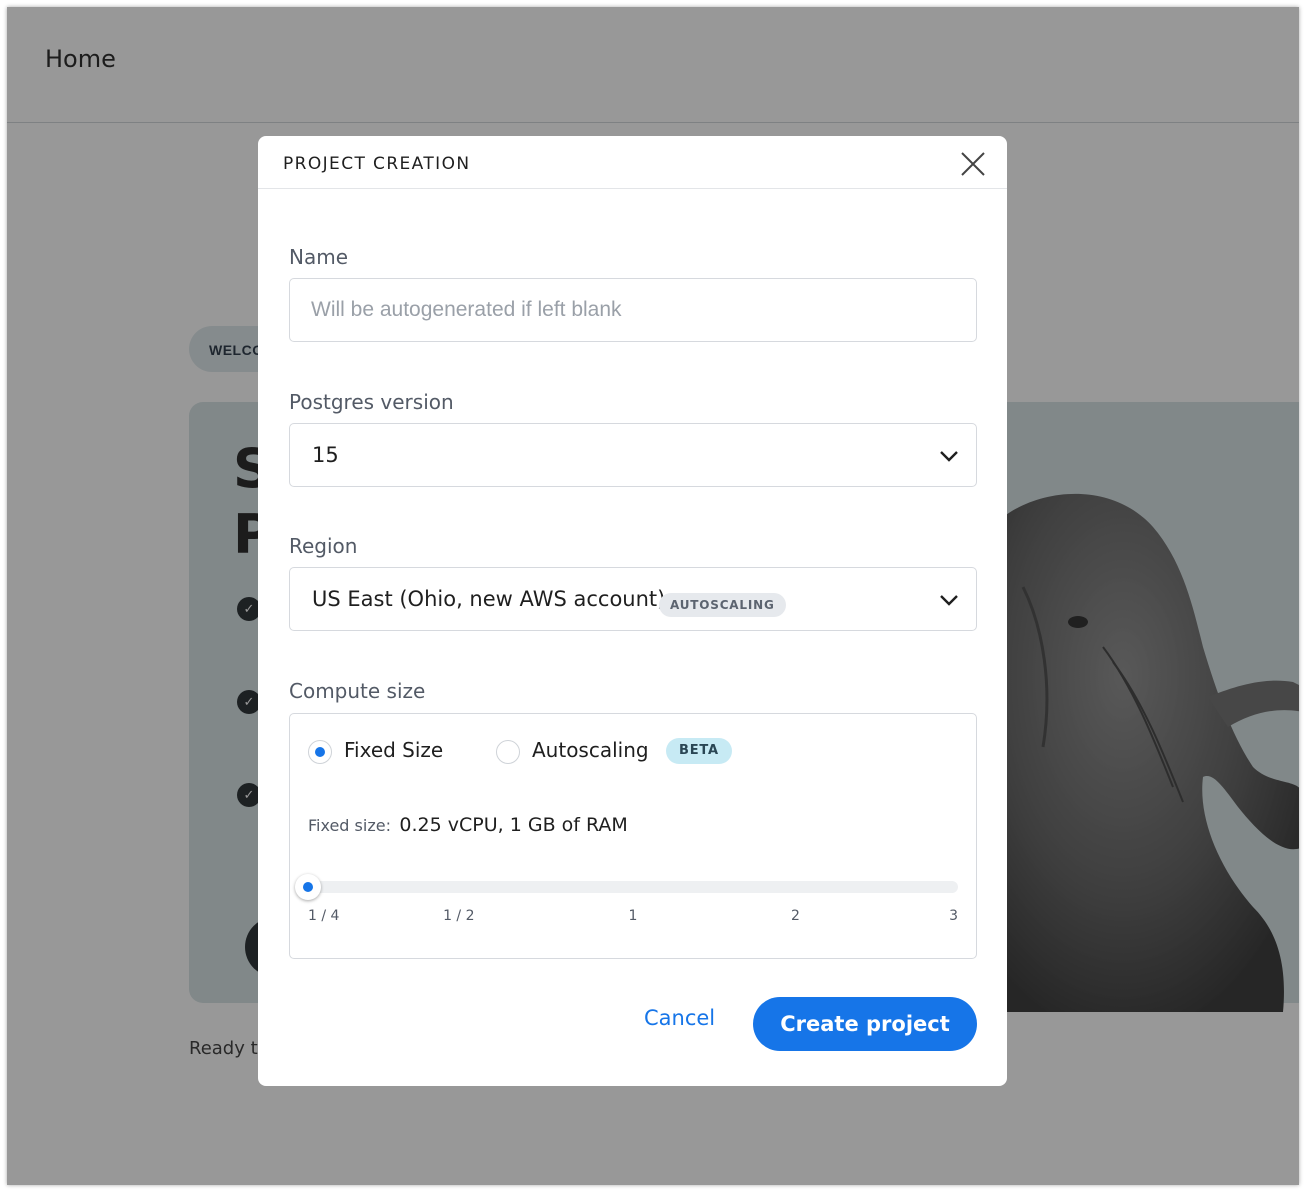 This screenshot has width=1307, height=1192. I want to click on fixed-size-summary: Fixed size: 0.25 vCPU, 1 GB of RAM, so click(468, 825).